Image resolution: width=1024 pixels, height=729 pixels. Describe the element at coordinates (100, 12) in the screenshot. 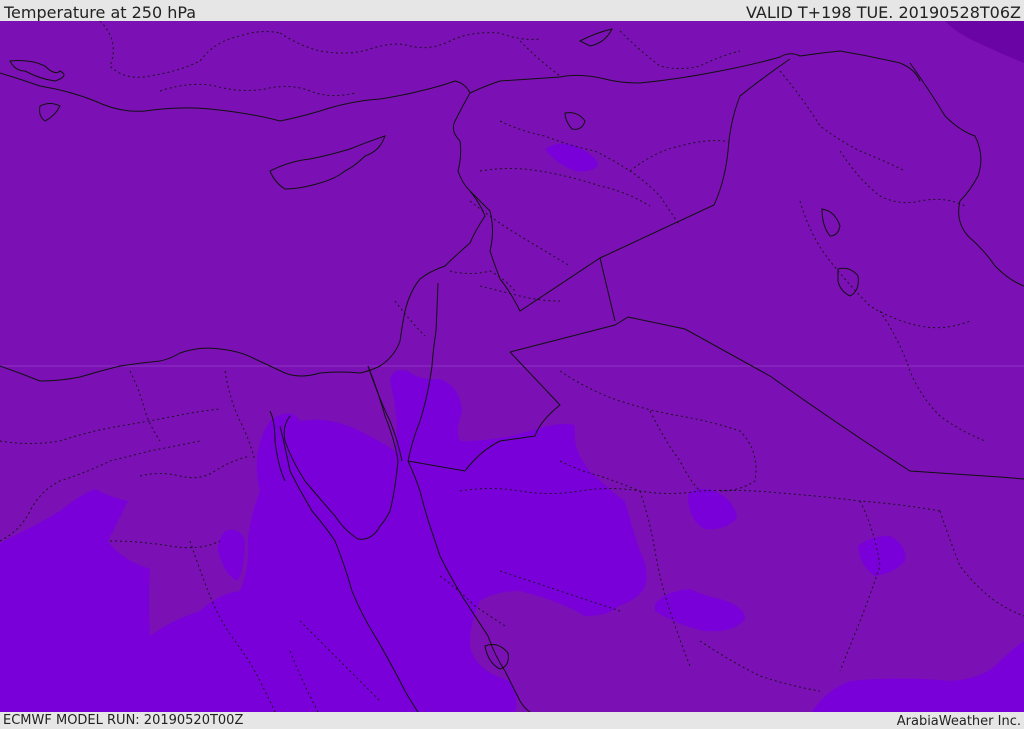

I see `map-title: Temperature at 250 hPa` at that location.